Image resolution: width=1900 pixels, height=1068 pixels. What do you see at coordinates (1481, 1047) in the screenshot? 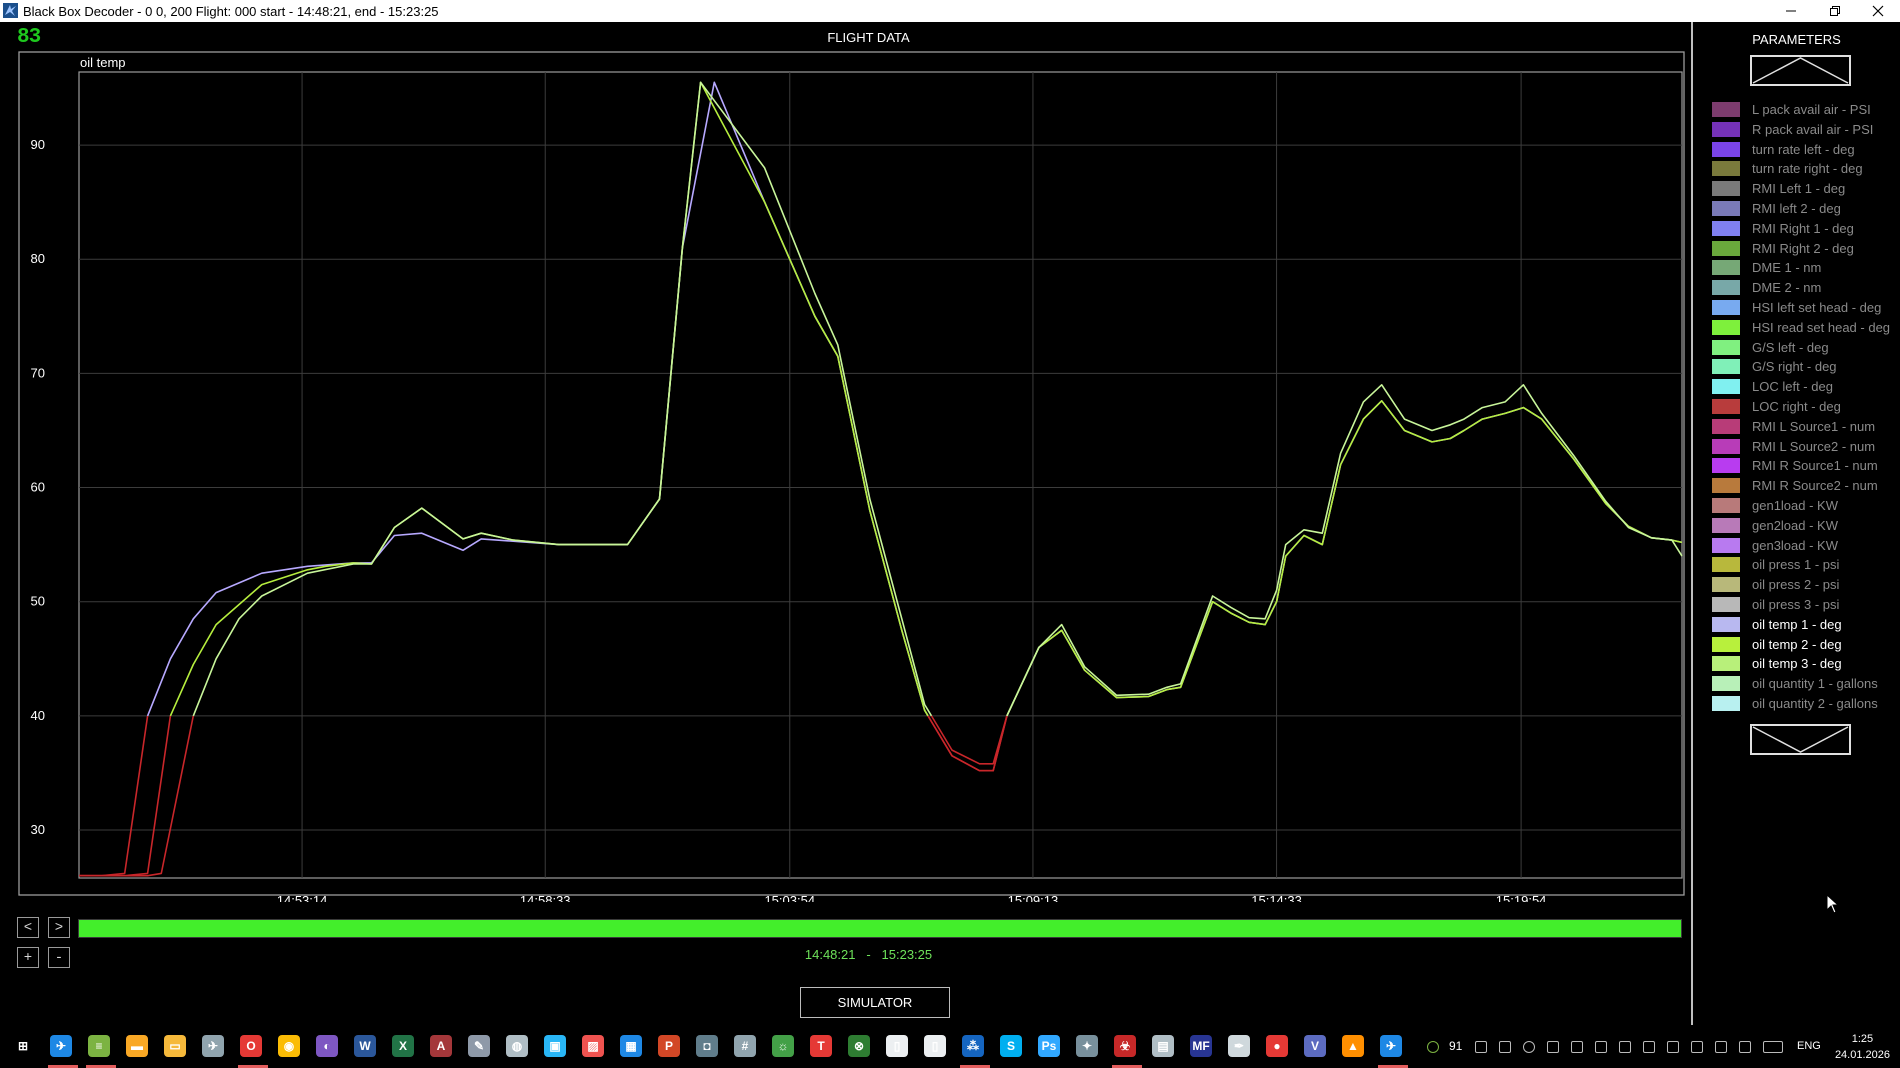
I see `tray-window-icon` at bounding box center [1481, 1047].